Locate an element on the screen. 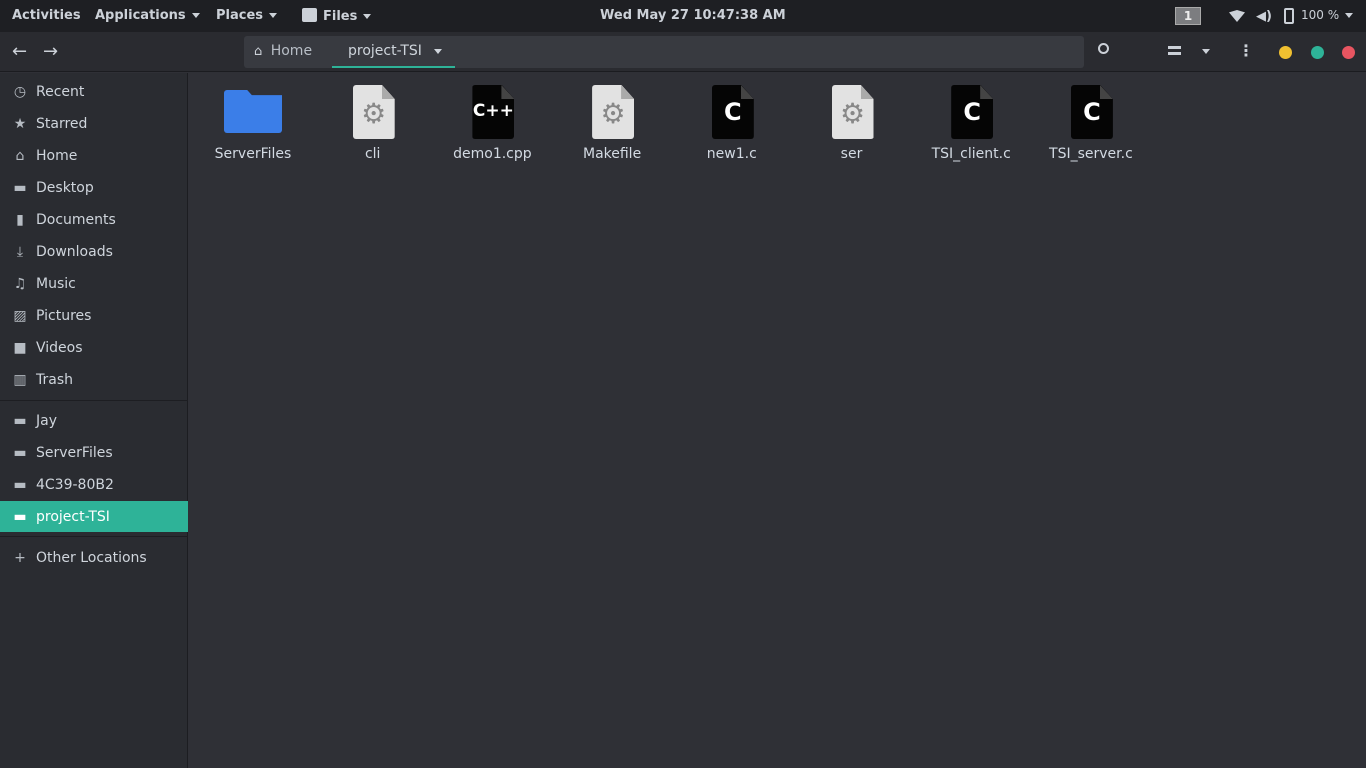 The width and height of the screenshot is (1366, 768). desktop-icon: ▬ is located at coordinates (20, 187).